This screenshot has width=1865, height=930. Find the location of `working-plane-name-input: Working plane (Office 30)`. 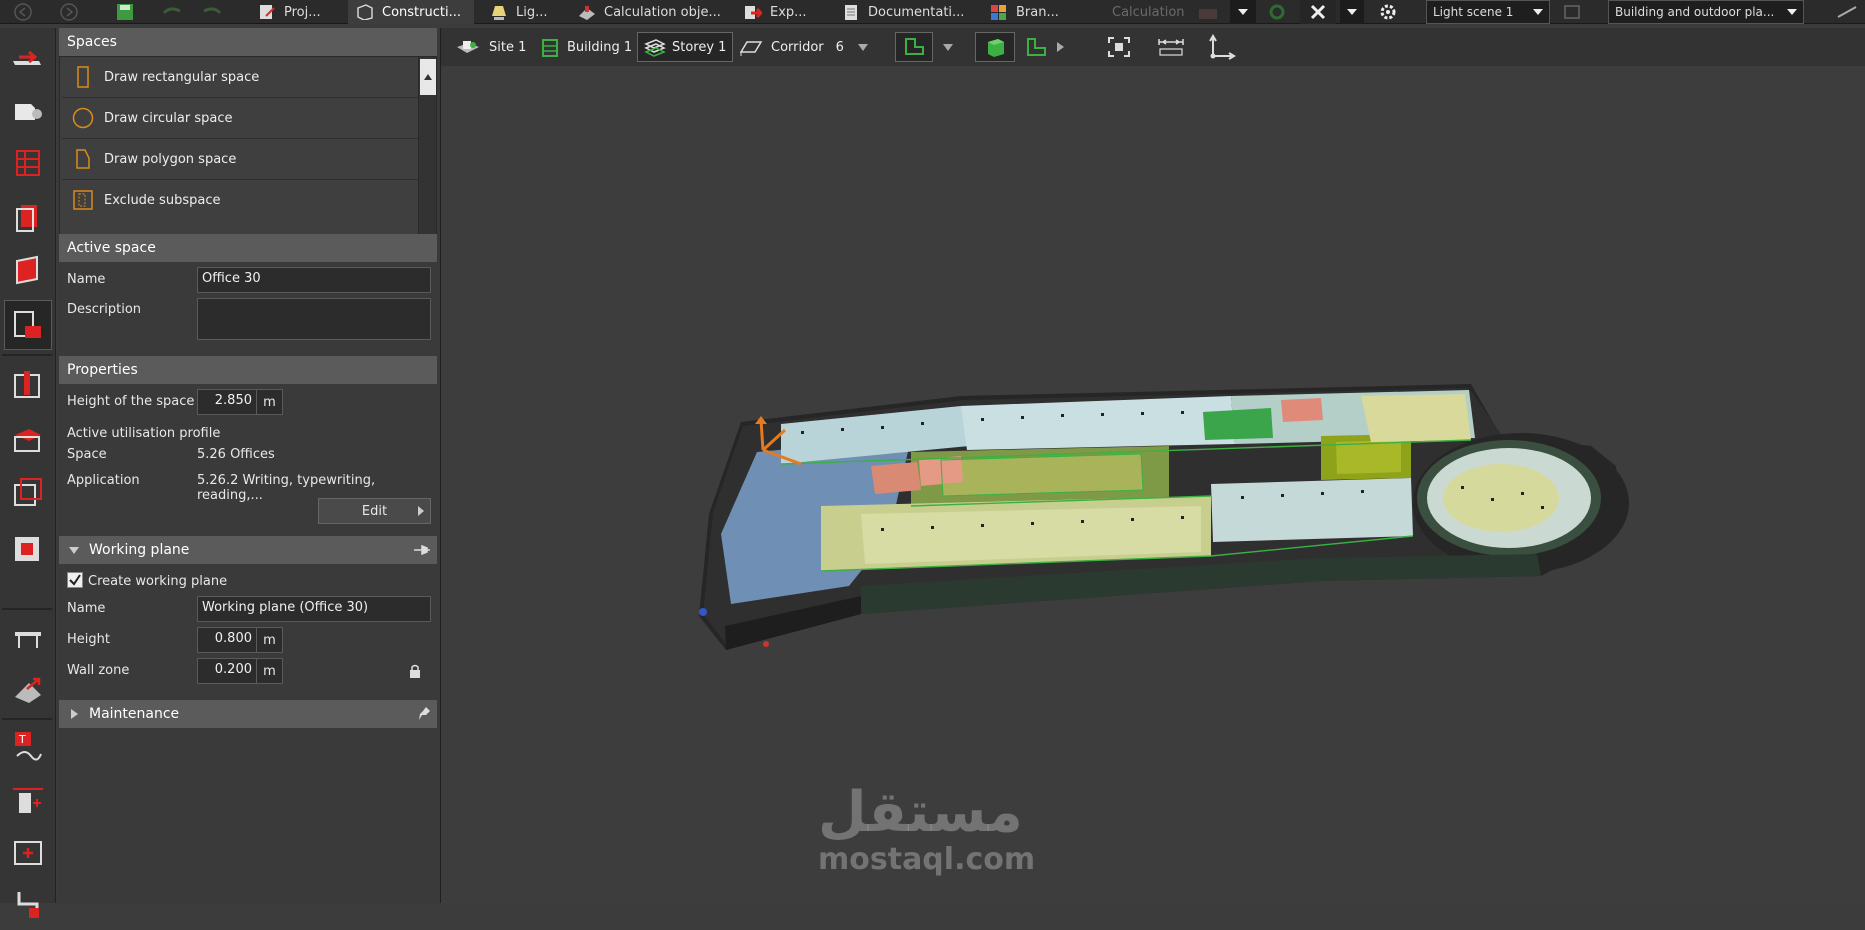

working-plane-name-input: Working plane (Office 30) is located at coordinates (314, 609).